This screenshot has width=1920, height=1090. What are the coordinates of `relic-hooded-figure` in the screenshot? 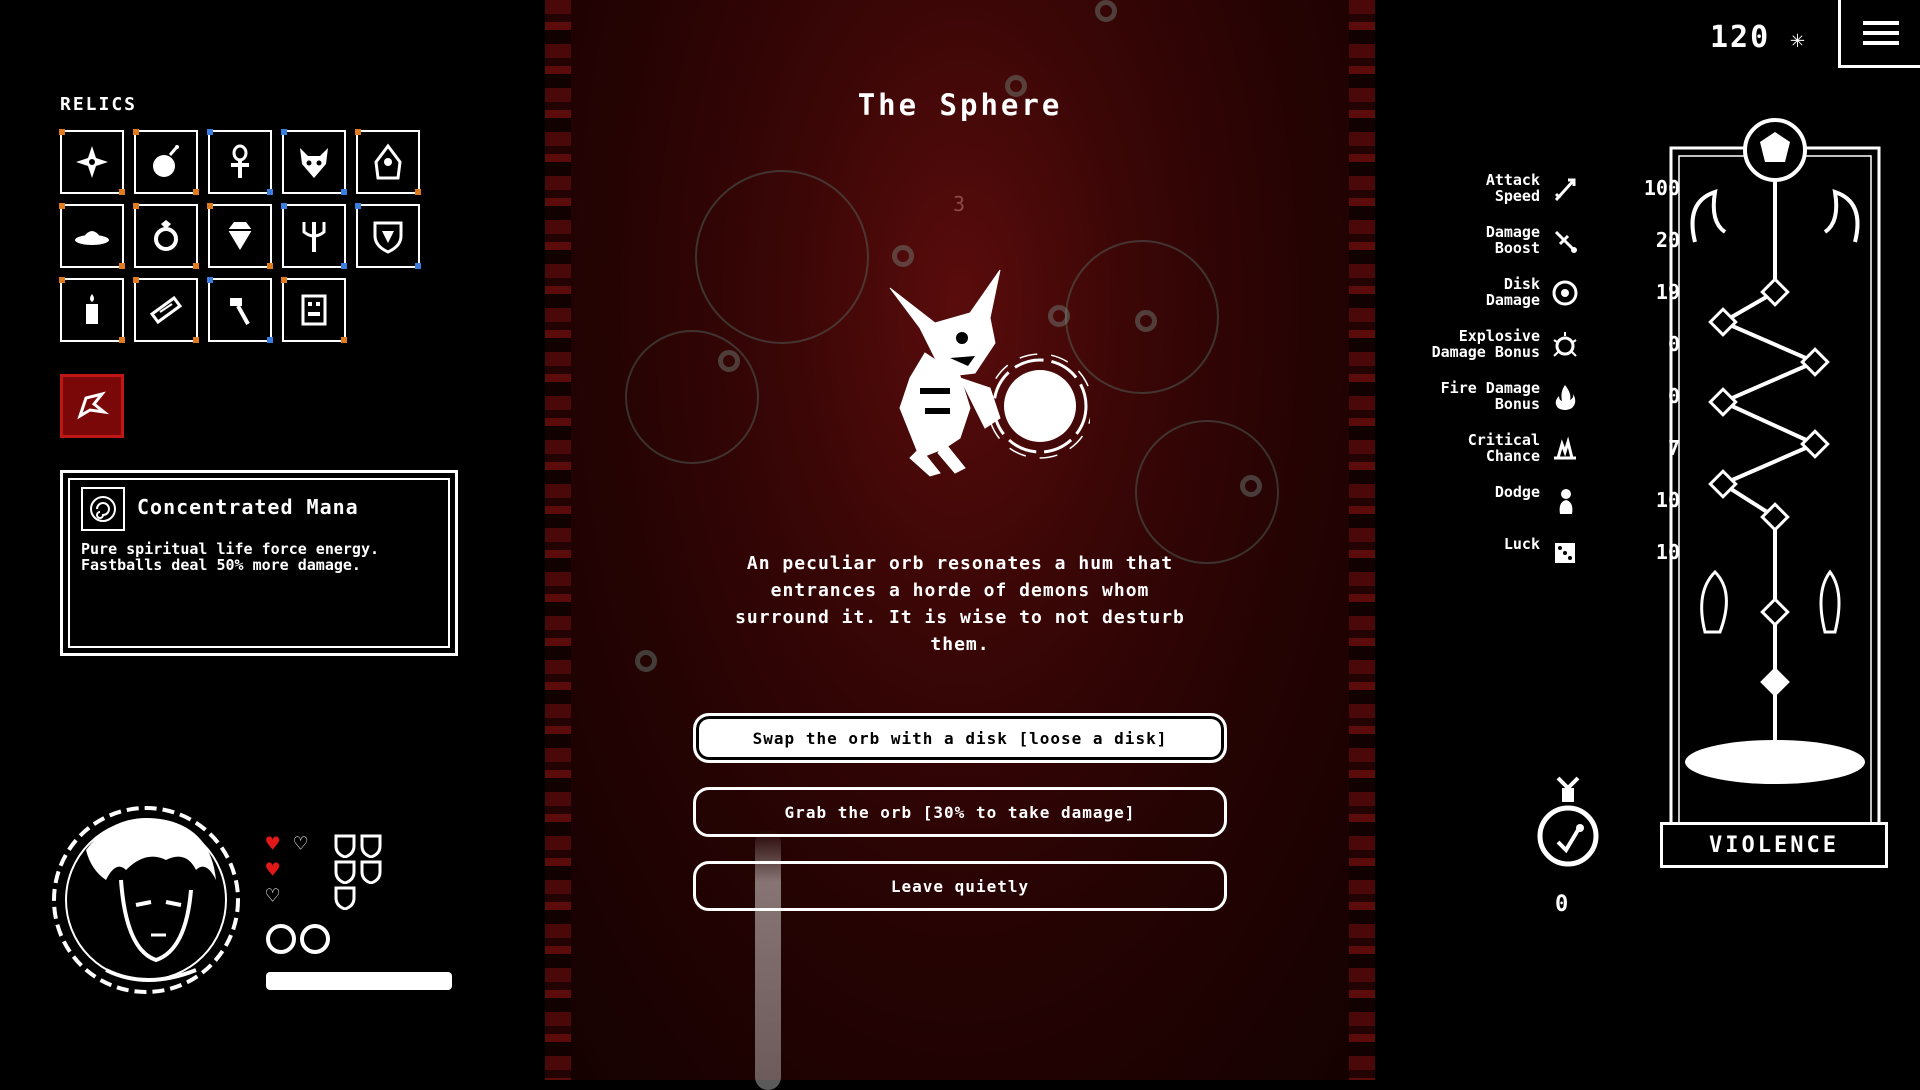 It's located at (388, 162).